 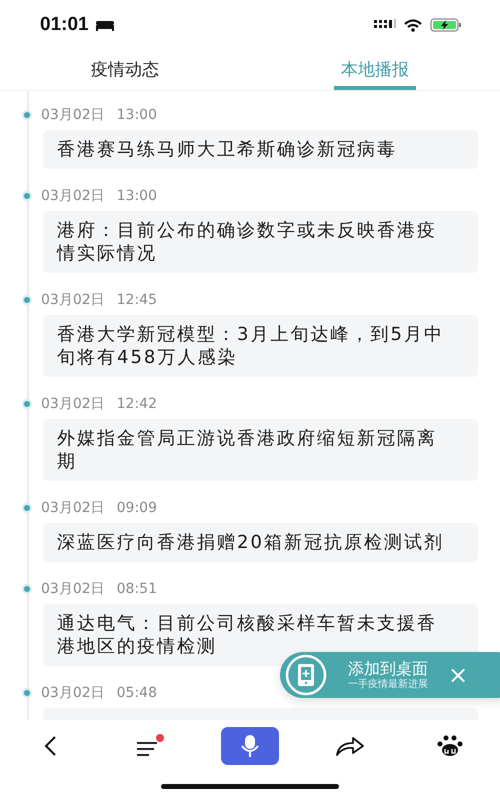 I want to click on news-title: 深蓝医疗向香港捐赠20箱新冠抗原检测试剂, so click(x=250, y=542).